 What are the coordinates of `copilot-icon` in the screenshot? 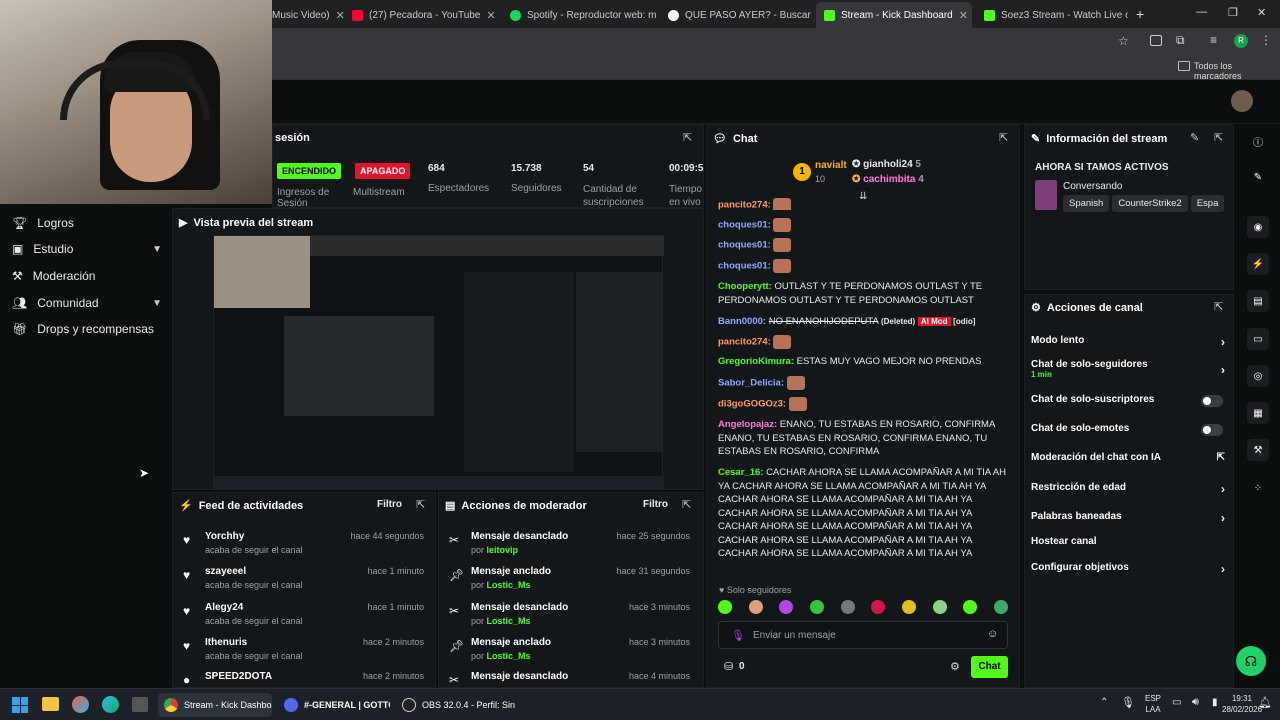 It's located at (80, 704).